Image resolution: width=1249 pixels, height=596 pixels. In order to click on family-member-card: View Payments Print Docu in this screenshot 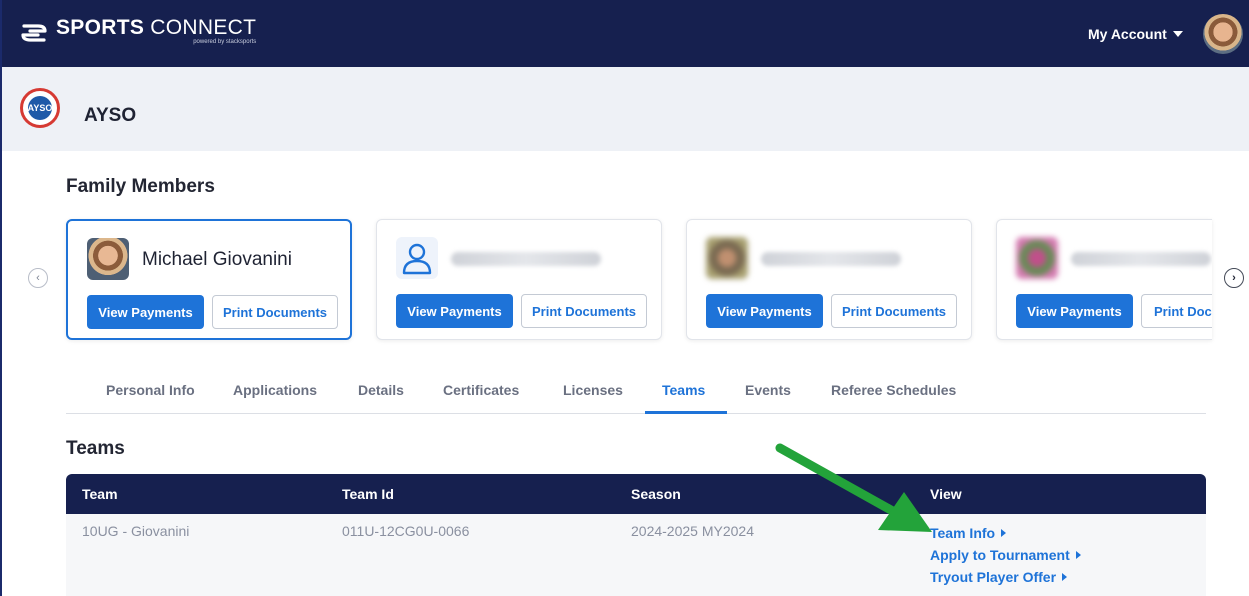, I will do `click(1104, 279)`.